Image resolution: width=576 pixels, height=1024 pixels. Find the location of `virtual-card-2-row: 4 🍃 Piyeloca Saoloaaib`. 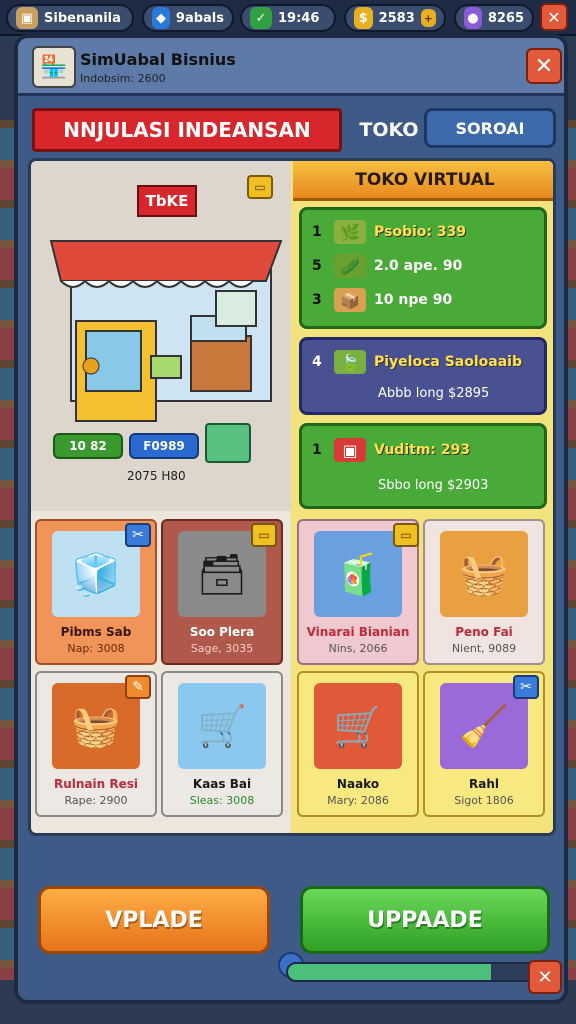

virtual-card-2-row: 4 🍃 Piyeloca Saoloaaib is located at coordinates (417, 362).